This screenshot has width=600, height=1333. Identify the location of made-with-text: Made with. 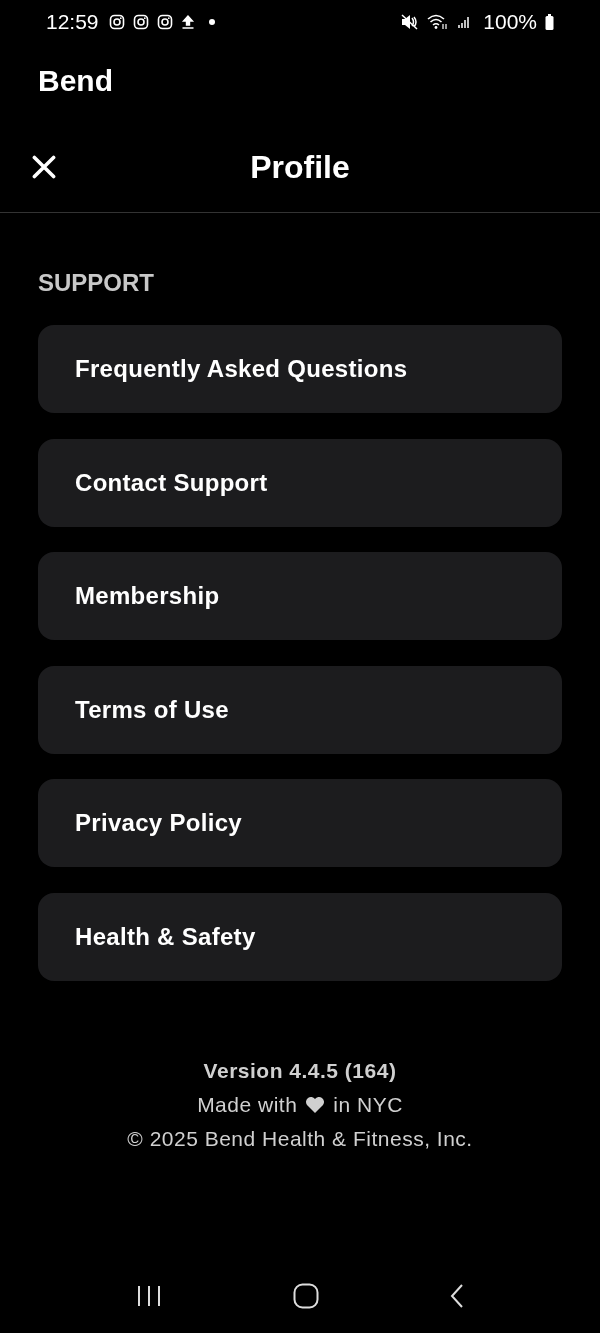
(247, 1104).